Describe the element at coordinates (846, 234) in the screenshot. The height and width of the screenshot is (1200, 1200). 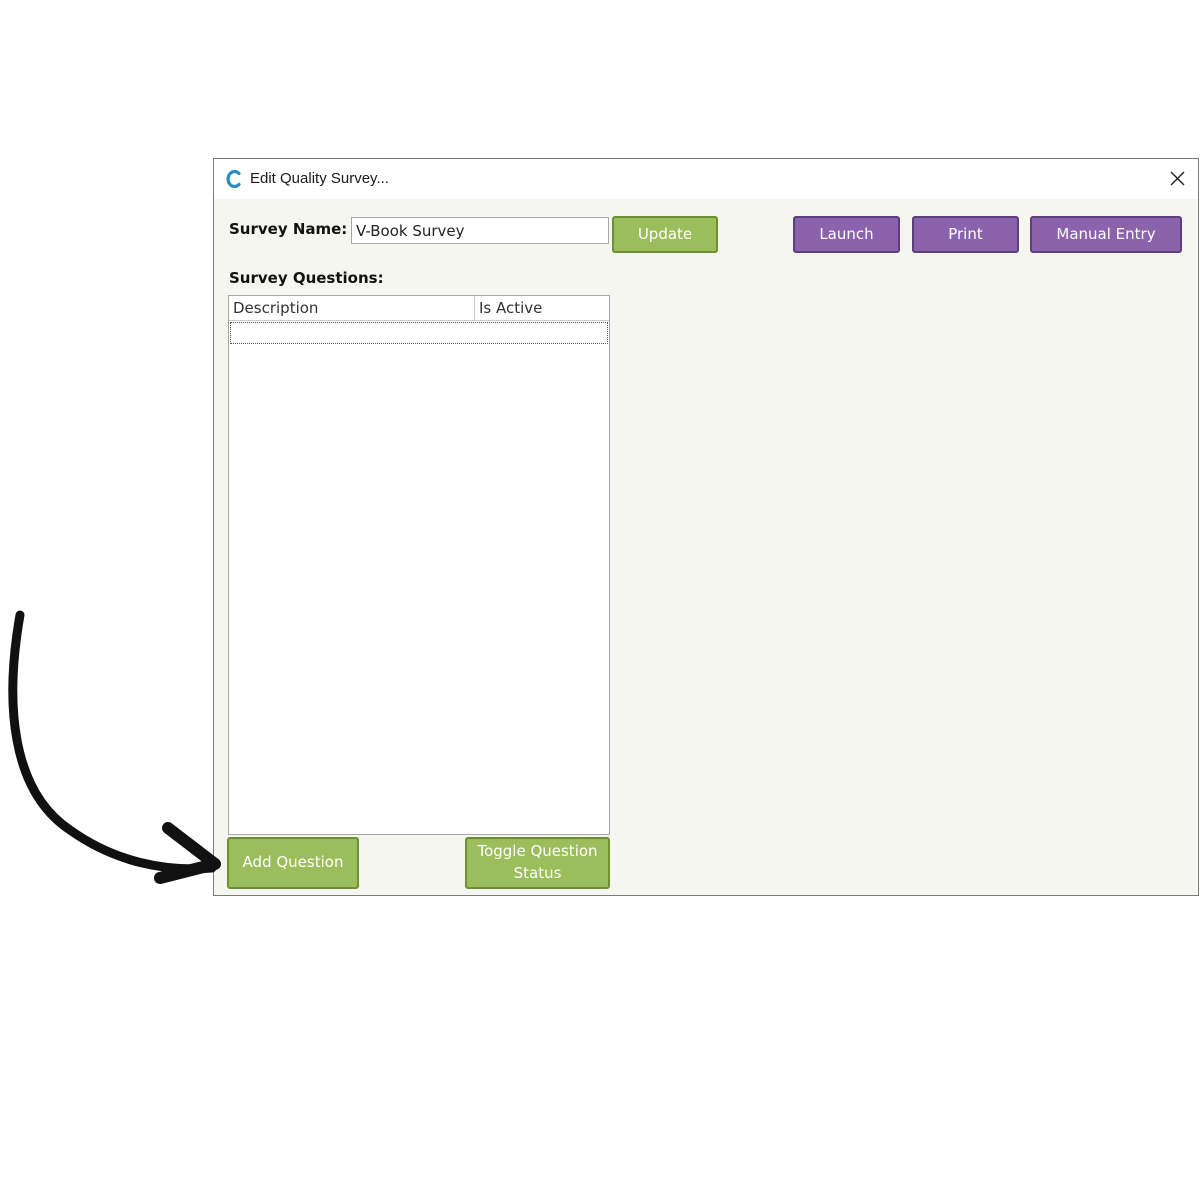
I see `launch-button: Launch` at that location.